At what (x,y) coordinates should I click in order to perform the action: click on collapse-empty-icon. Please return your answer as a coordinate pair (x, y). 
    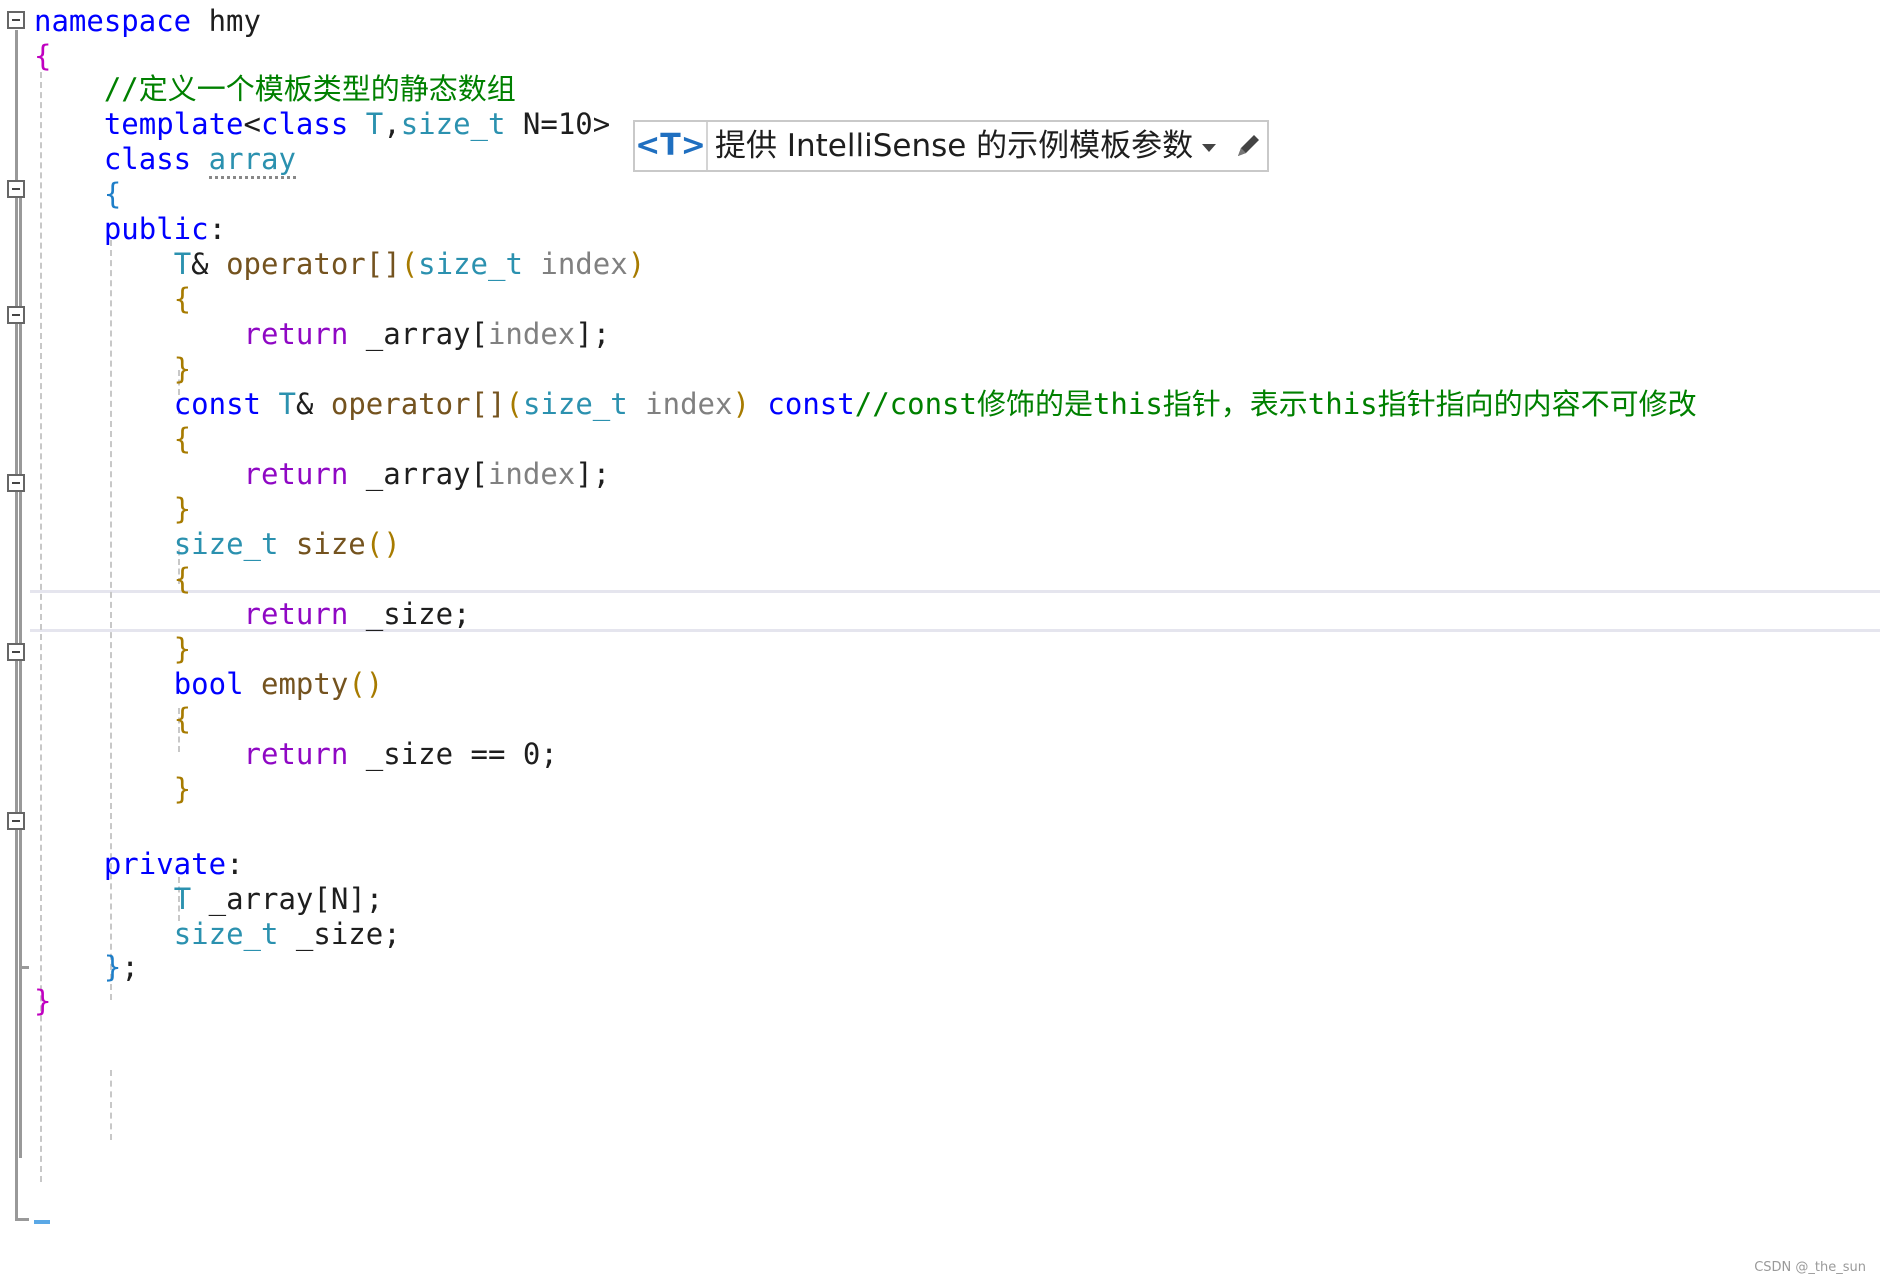
    Looking at the image, I should click on (16, 821).